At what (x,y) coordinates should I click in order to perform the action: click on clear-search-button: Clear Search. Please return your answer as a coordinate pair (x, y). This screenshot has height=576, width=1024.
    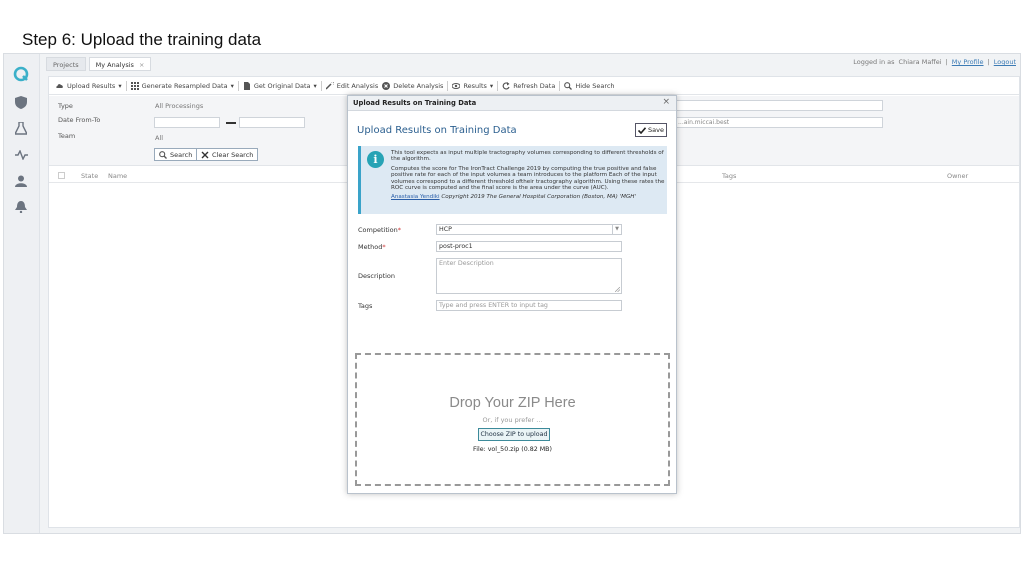
    Looking at the image, I should click on (227, 154).